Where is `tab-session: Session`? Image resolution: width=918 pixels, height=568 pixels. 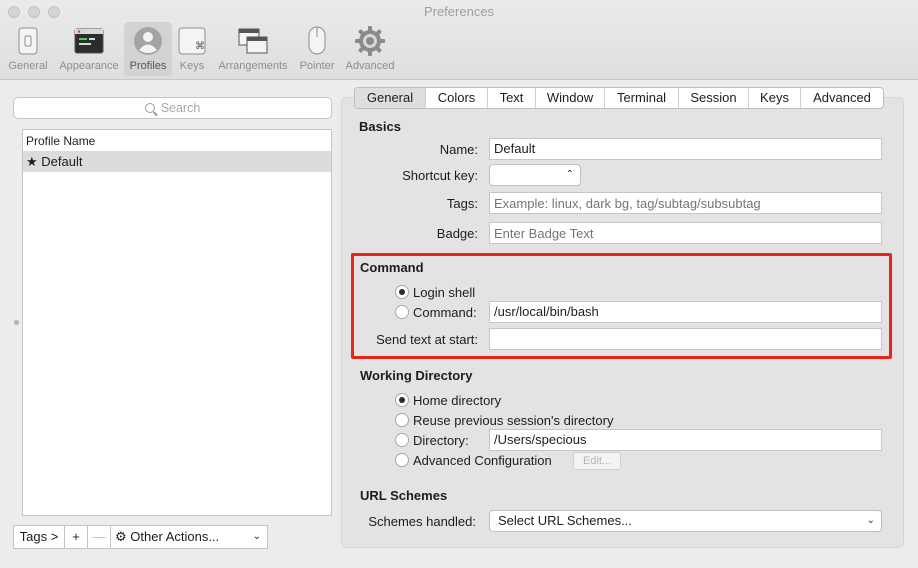 tab-session: Session is located at coordinates (714, 98).